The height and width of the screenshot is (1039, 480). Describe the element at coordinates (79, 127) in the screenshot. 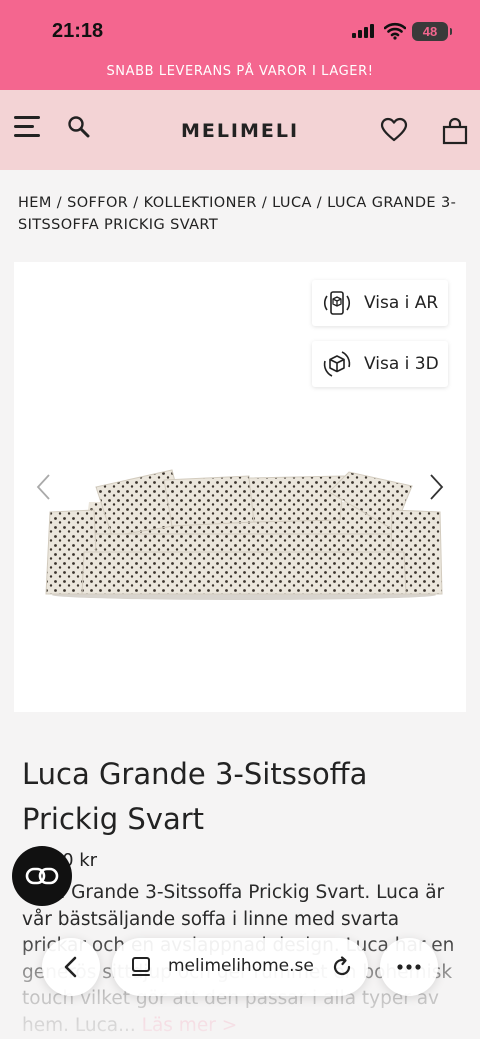

I see `search-icon` at that location.